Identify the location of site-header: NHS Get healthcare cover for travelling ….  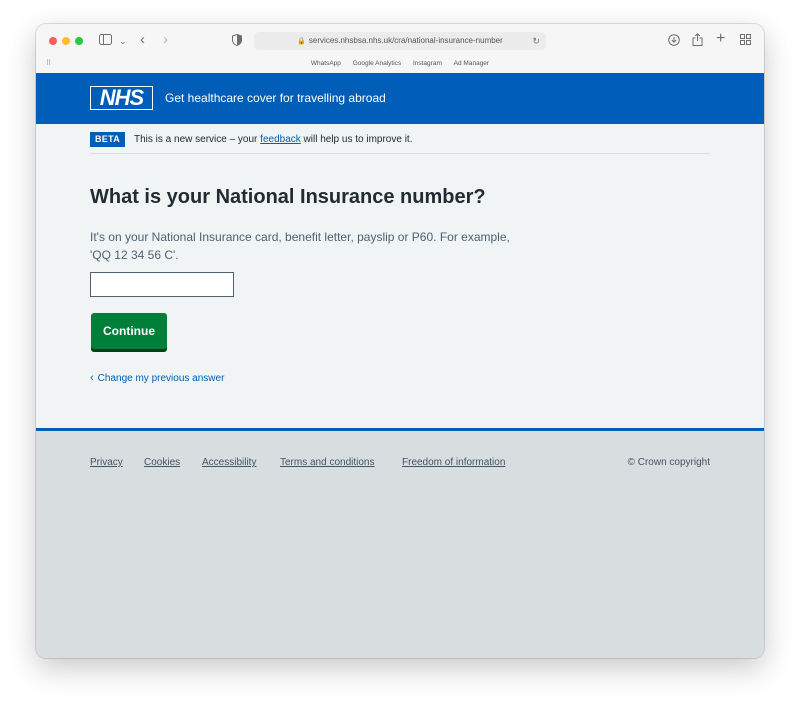
(400, 98).